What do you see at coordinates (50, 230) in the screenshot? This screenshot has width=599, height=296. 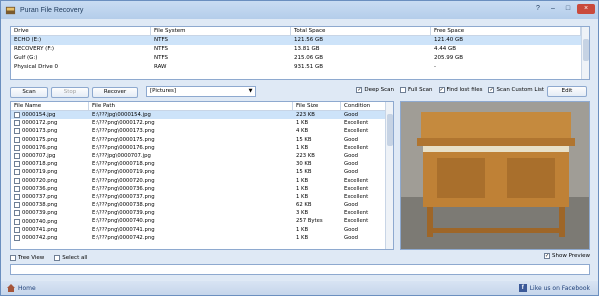 I see `file-cell-name: 0000741.png` at bounding box center [50, 230].